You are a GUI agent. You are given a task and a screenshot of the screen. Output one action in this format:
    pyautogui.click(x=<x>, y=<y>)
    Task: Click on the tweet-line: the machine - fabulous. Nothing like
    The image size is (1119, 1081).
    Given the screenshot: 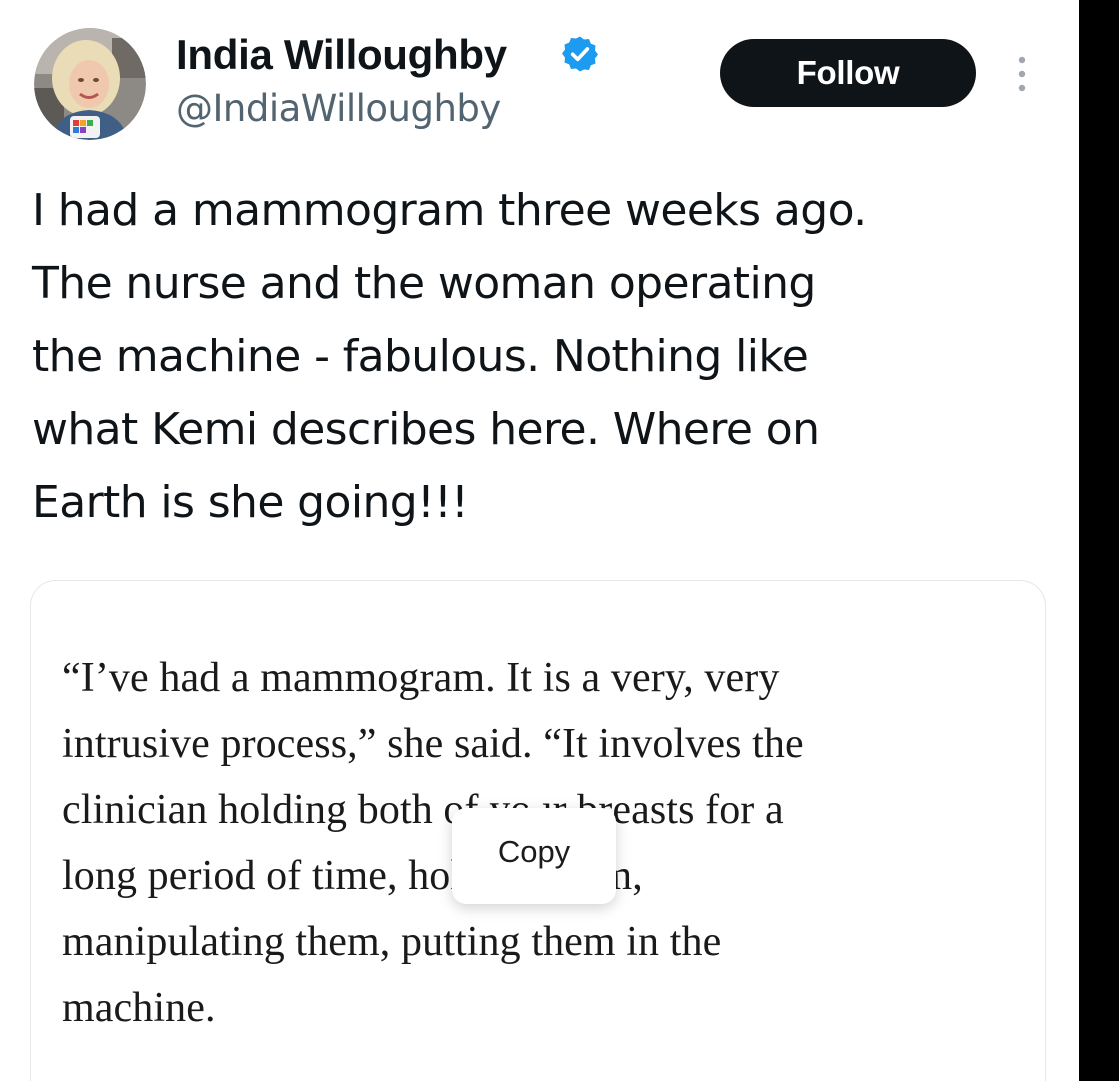 What is the action you would take?
    pyautogui.click(x=420, y=356)
    